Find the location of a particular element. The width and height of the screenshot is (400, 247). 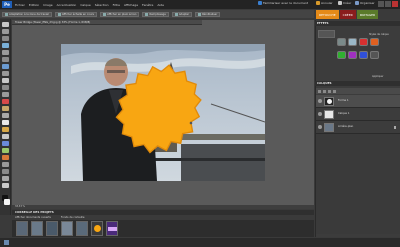

tab-share: PARTAGER is located at coordinates (367, 14).